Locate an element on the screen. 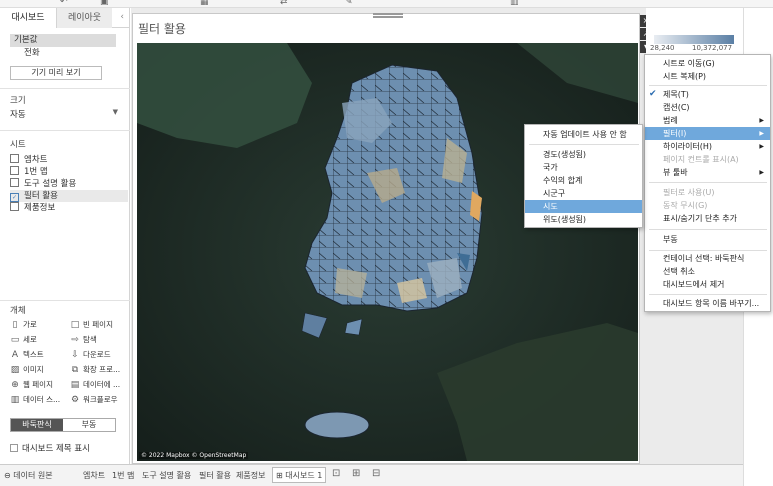 The width and height of the screenshot is (773, 486). menu-item-filter: 필터(I) ▶ is located at coordinates (707, 133).